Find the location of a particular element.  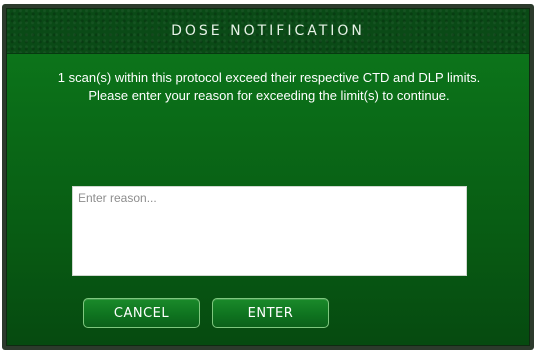

dialog-title: DOSE NOTIFICATION is located at coordinates (268, 31).